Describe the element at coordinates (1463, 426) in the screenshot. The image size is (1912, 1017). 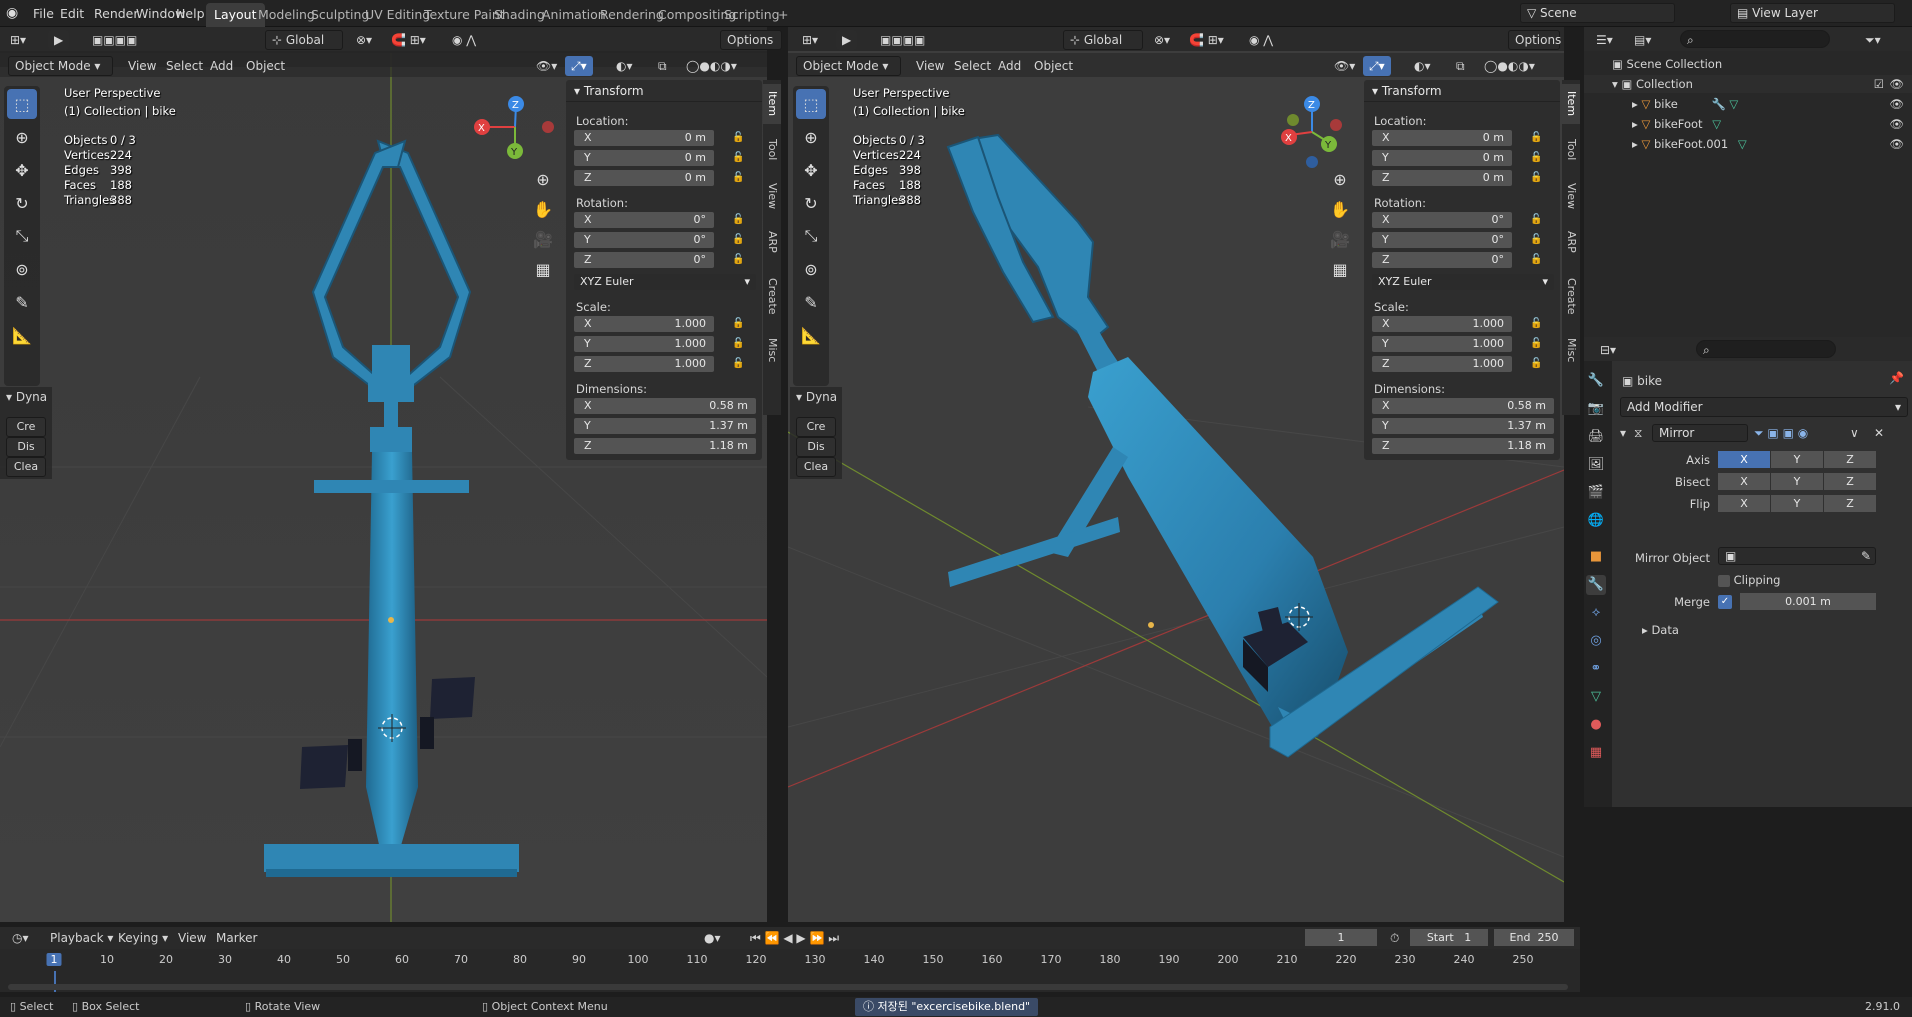
I see `dimension-y-field: Y 1.37 m` at that location.